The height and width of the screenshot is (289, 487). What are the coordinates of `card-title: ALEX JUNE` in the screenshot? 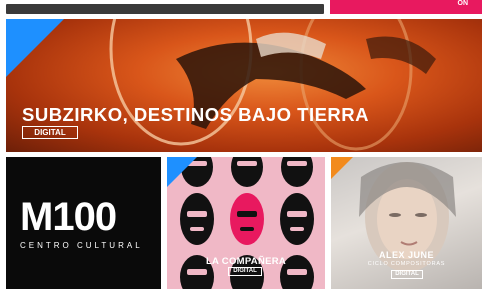 It's located at (406, 255).